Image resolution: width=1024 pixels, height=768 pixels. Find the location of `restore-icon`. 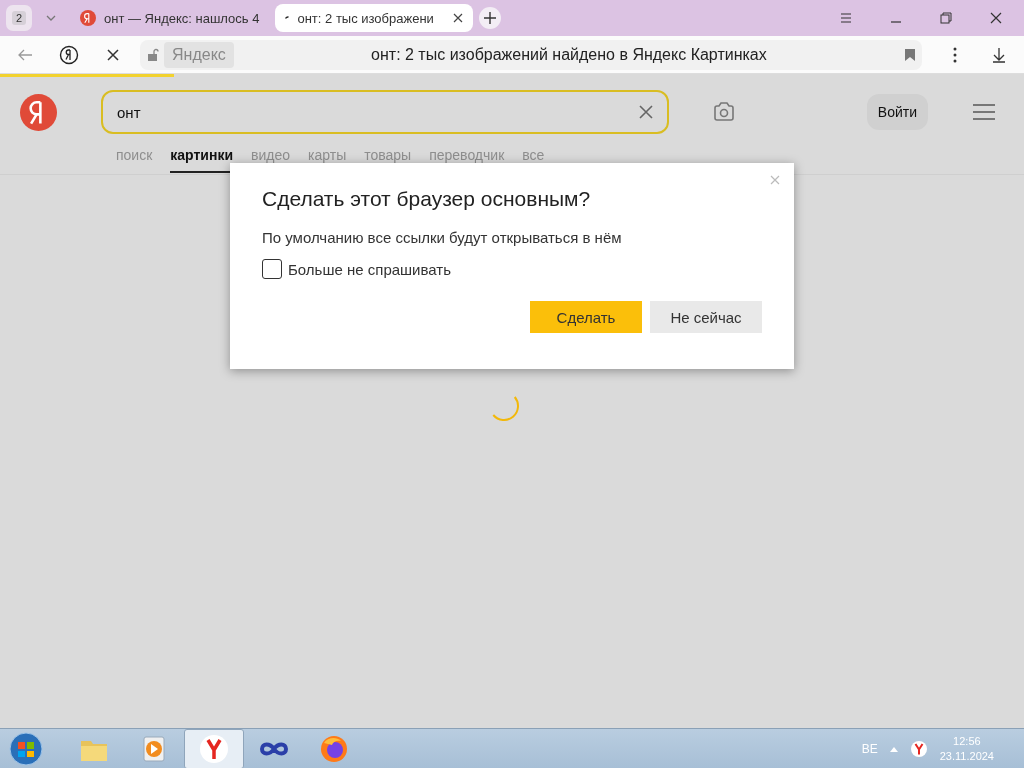

restore-icon is located at coordinates (946, 18).